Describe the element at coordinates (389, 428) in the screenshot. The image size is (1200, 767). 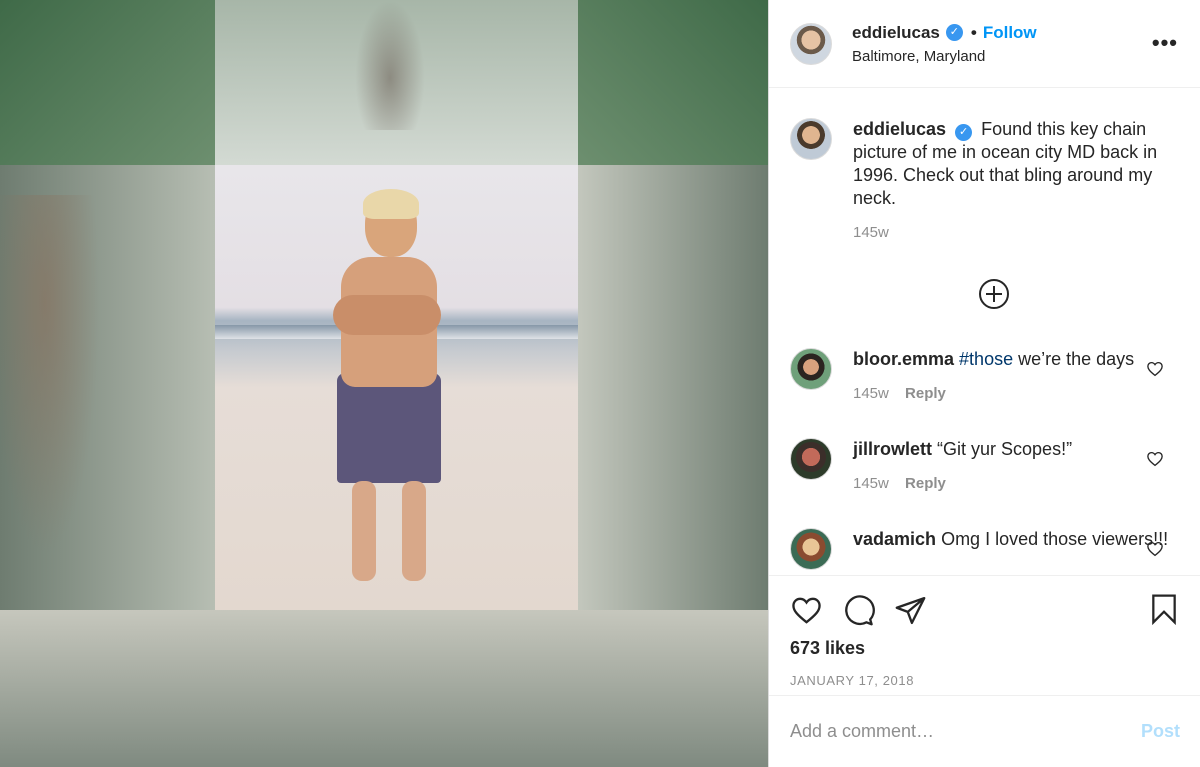
I see `photo-boy-shorts` at that location.